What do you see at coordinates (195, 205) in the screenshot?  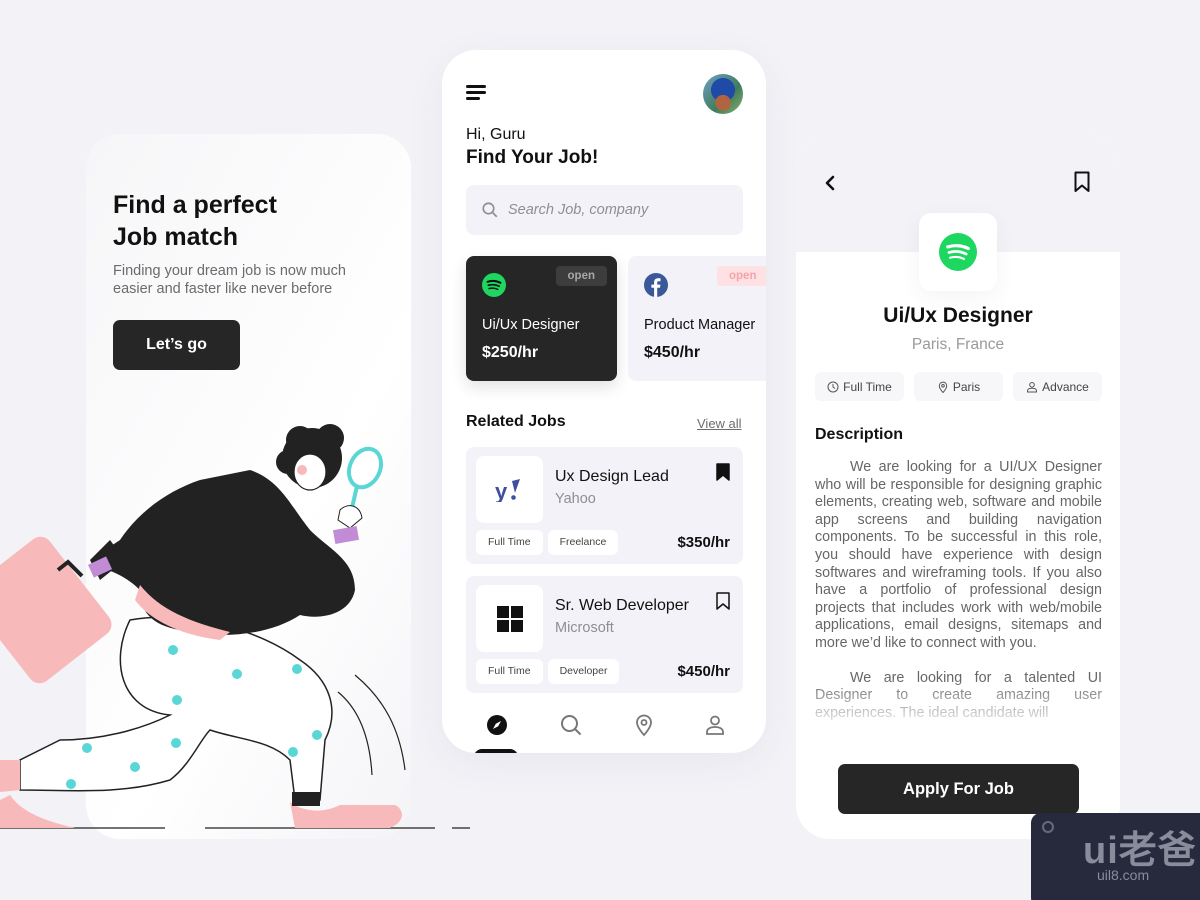 I see `onboarding-title-line1: Find a perfect` at bounding box center [195, 205].